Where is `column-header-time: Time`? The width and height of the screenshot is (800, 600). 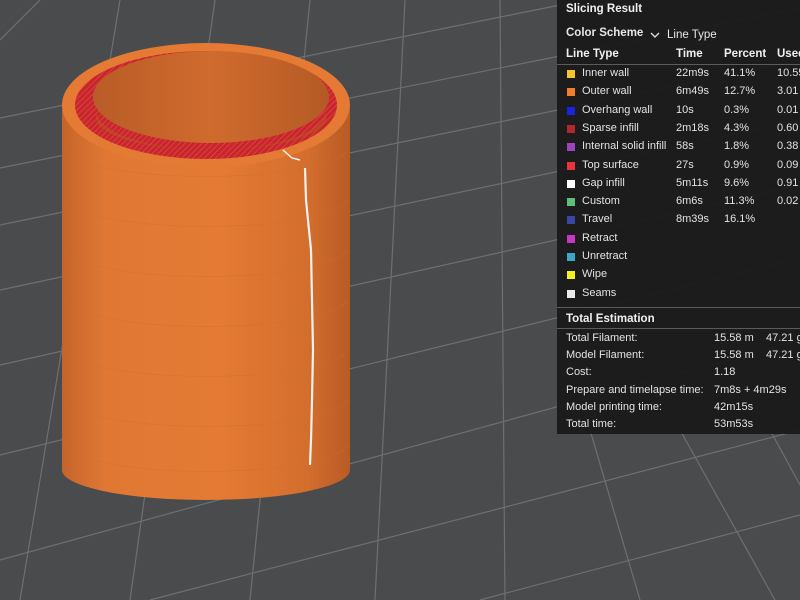
column-header-time: Time is located at coordinates (689, 54).